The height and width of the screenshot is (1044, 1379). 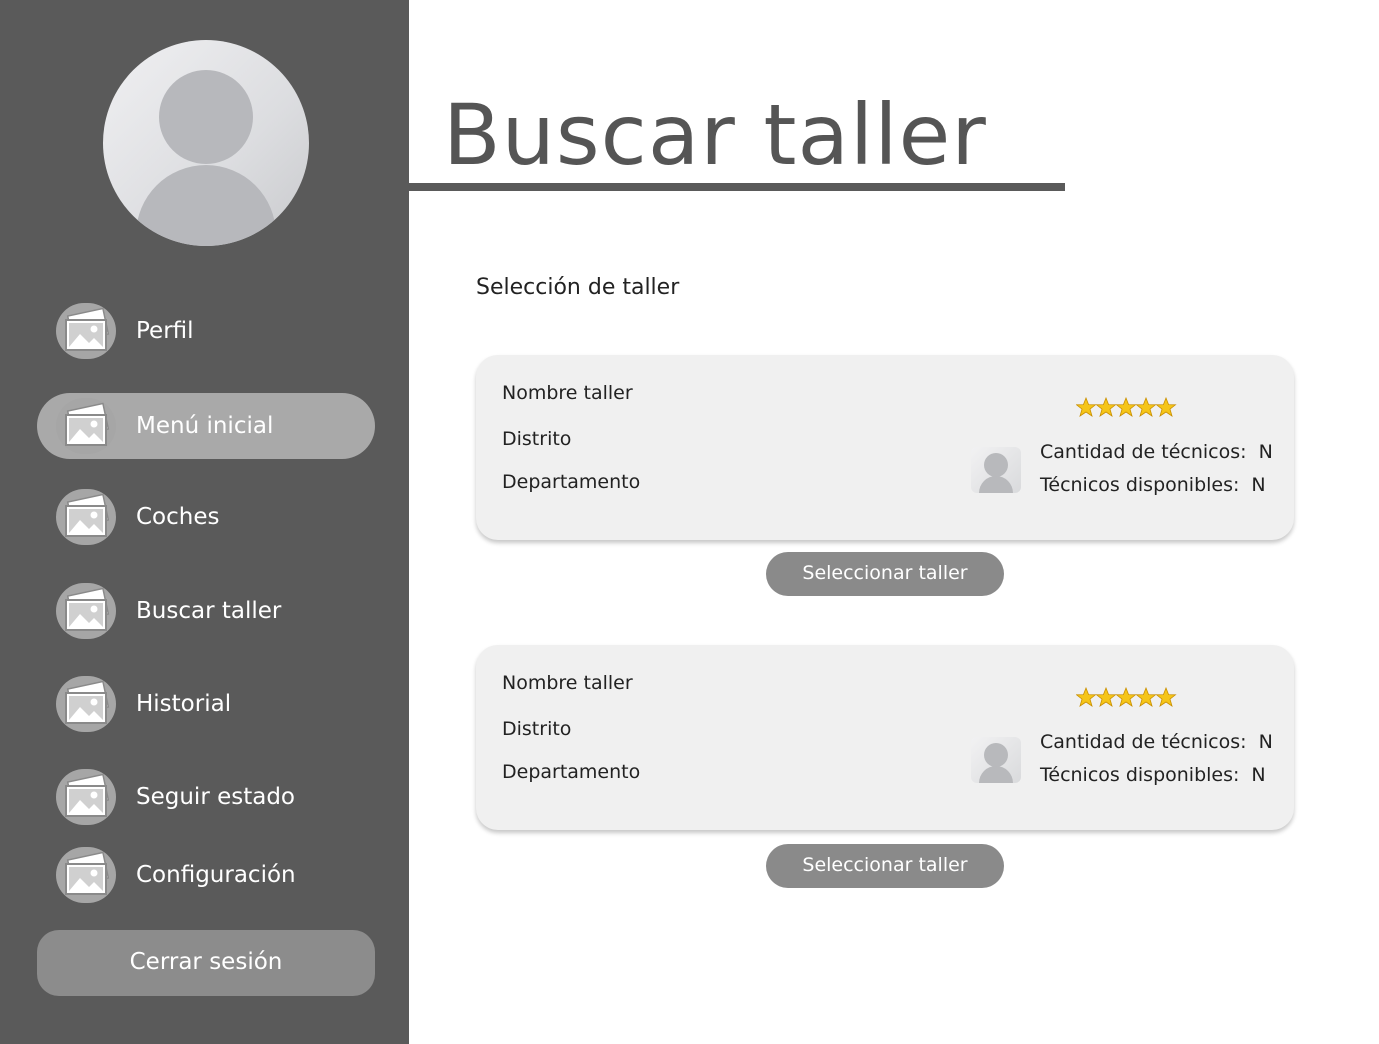 I want to click on sidebar-item-label: Perfil, so click(x=165, y=331).